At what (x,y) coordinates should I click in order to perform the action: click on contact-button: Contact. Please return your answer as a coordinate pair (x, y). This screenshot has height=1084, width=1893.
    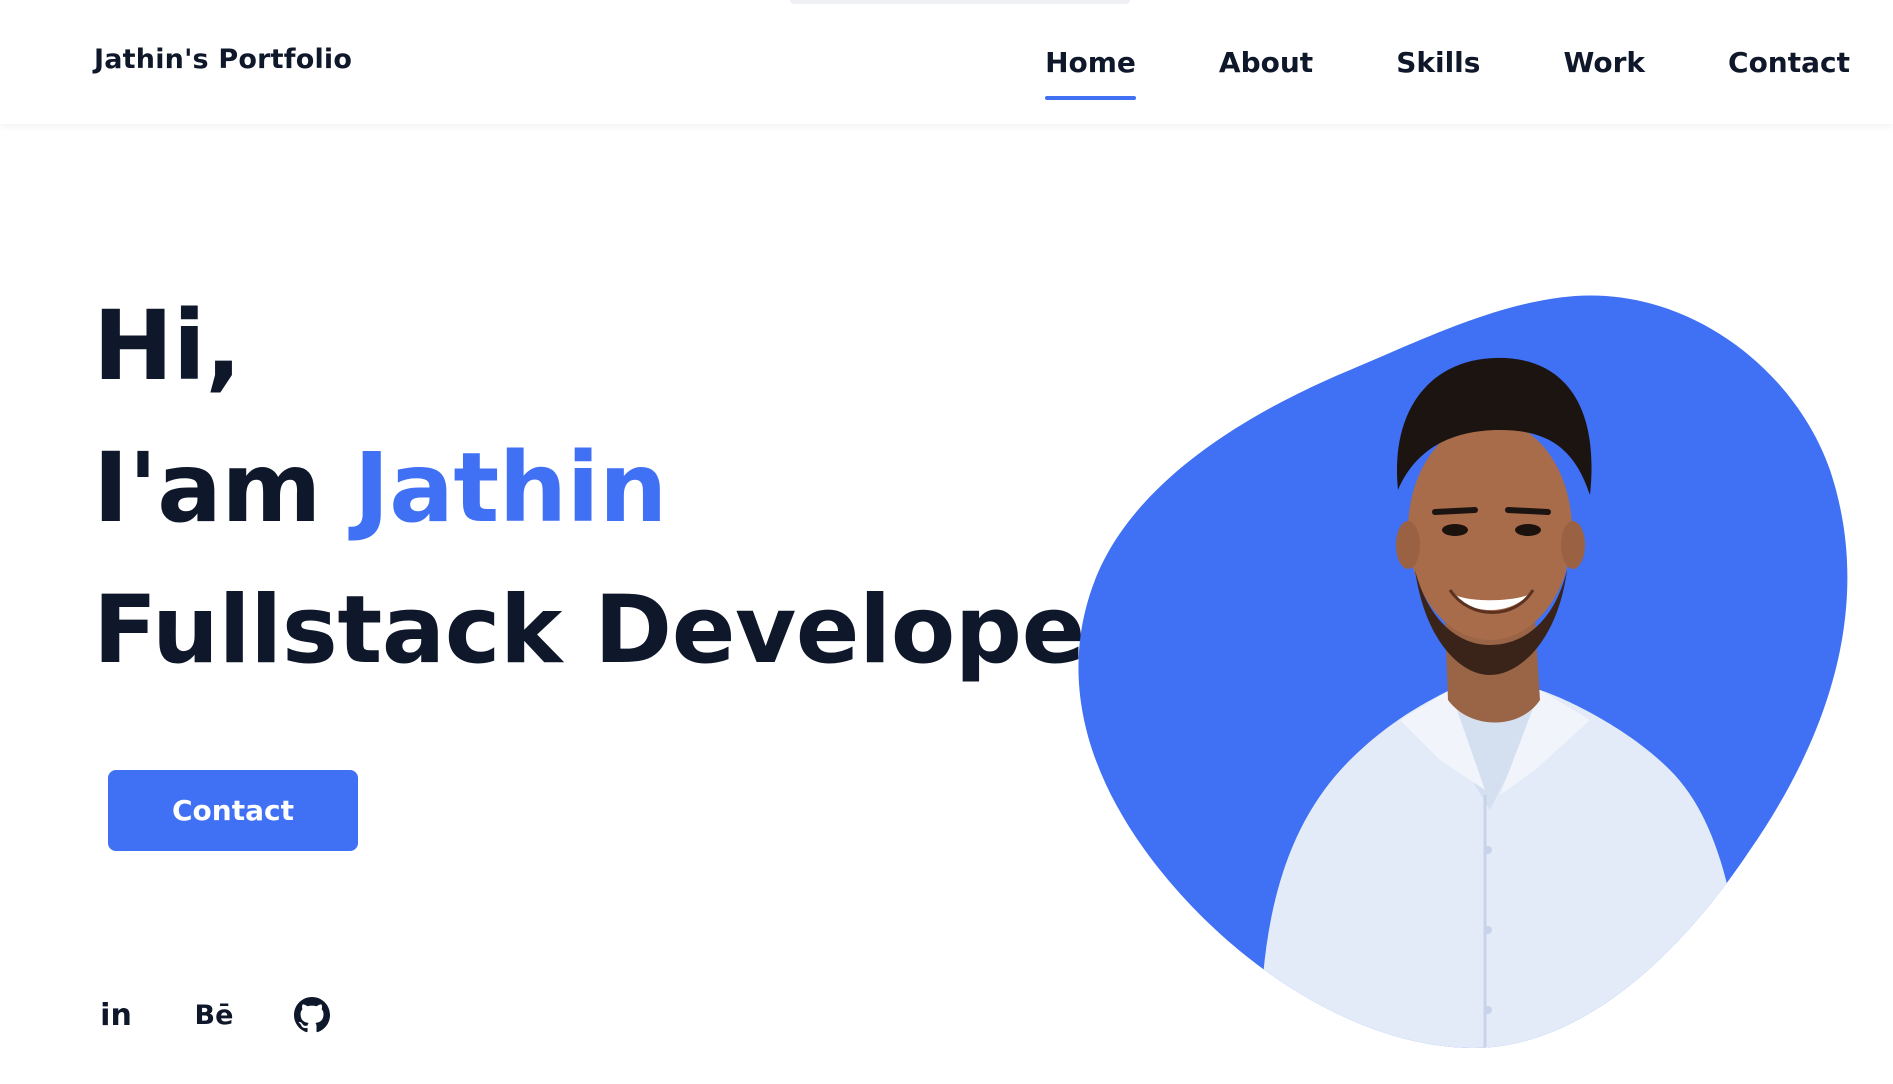
    Looking at the image, I should click on (233, 810).